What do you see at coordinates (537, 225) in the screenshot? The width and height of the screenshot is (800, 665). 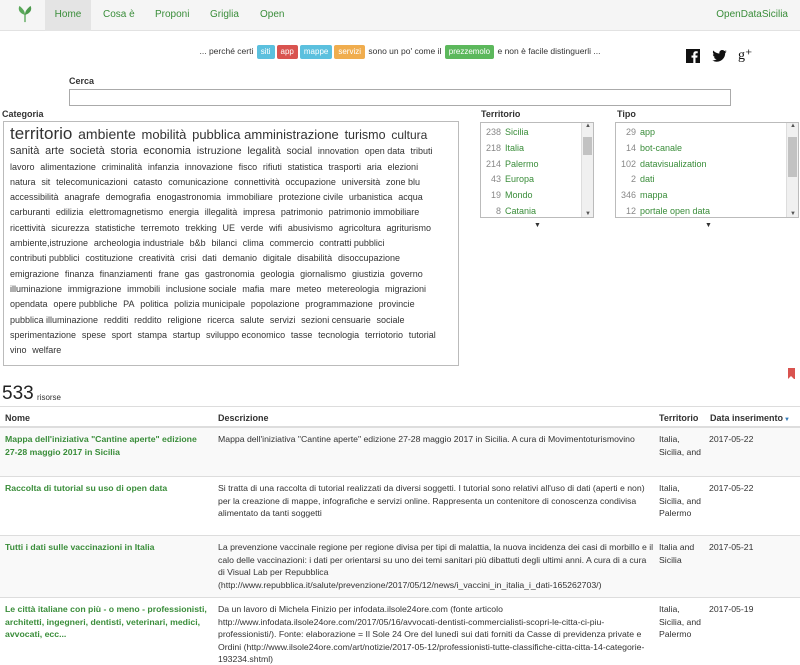 I see `territorio-expand-icon: ▼` at bounding box center [537, 225].